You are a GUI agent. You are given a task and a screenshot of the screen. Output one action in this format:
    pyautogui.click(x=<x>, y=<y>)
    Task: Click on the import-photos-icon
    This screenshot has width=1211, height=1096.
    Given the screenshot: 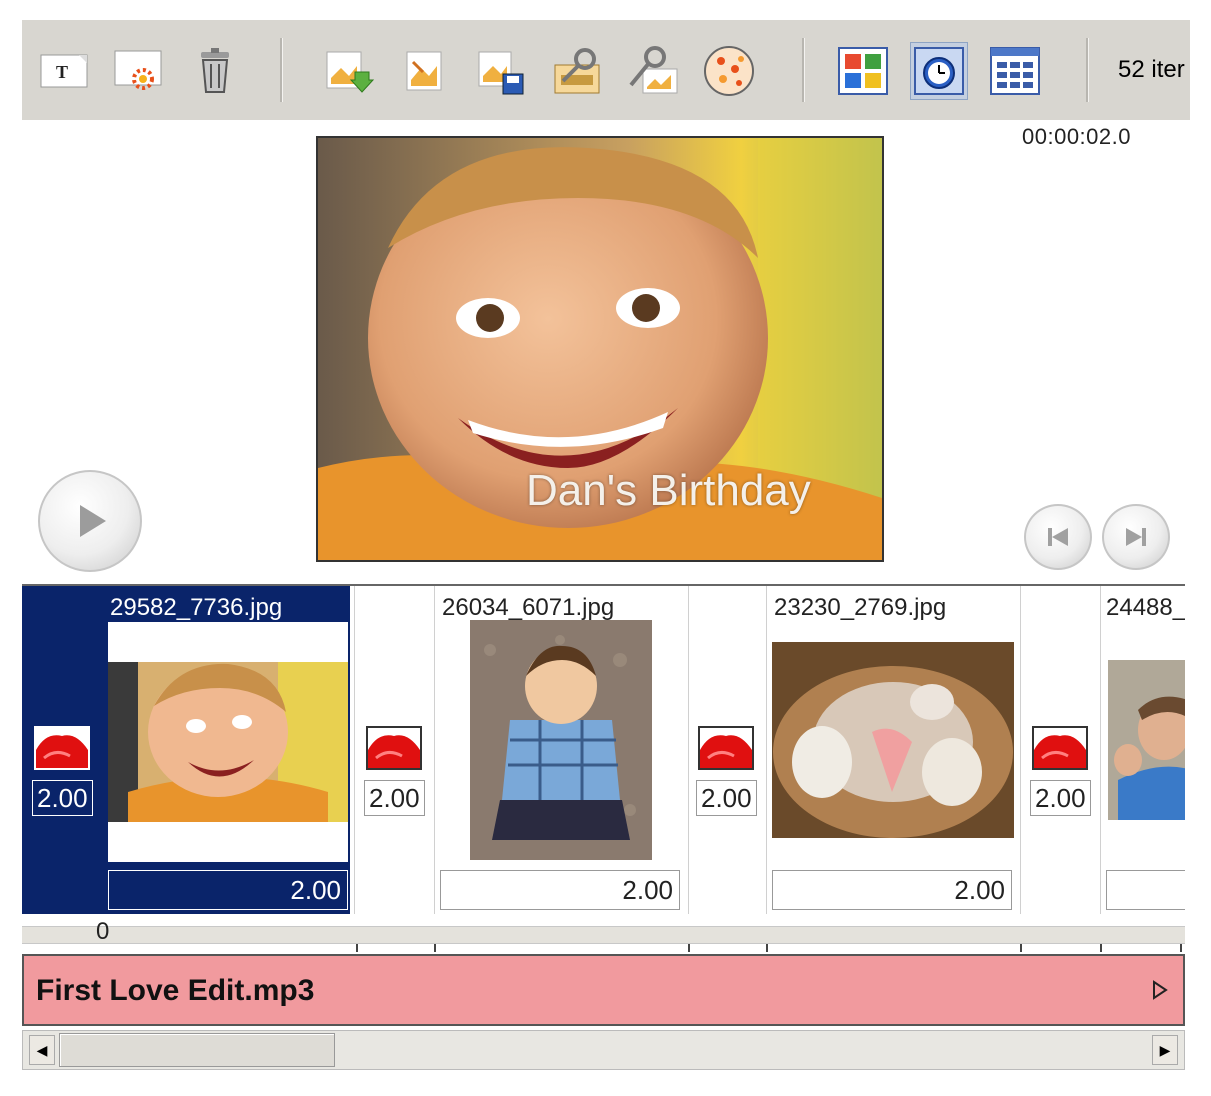 What is the action you would take?
    pyautogui.click(x=349, y=71)
    